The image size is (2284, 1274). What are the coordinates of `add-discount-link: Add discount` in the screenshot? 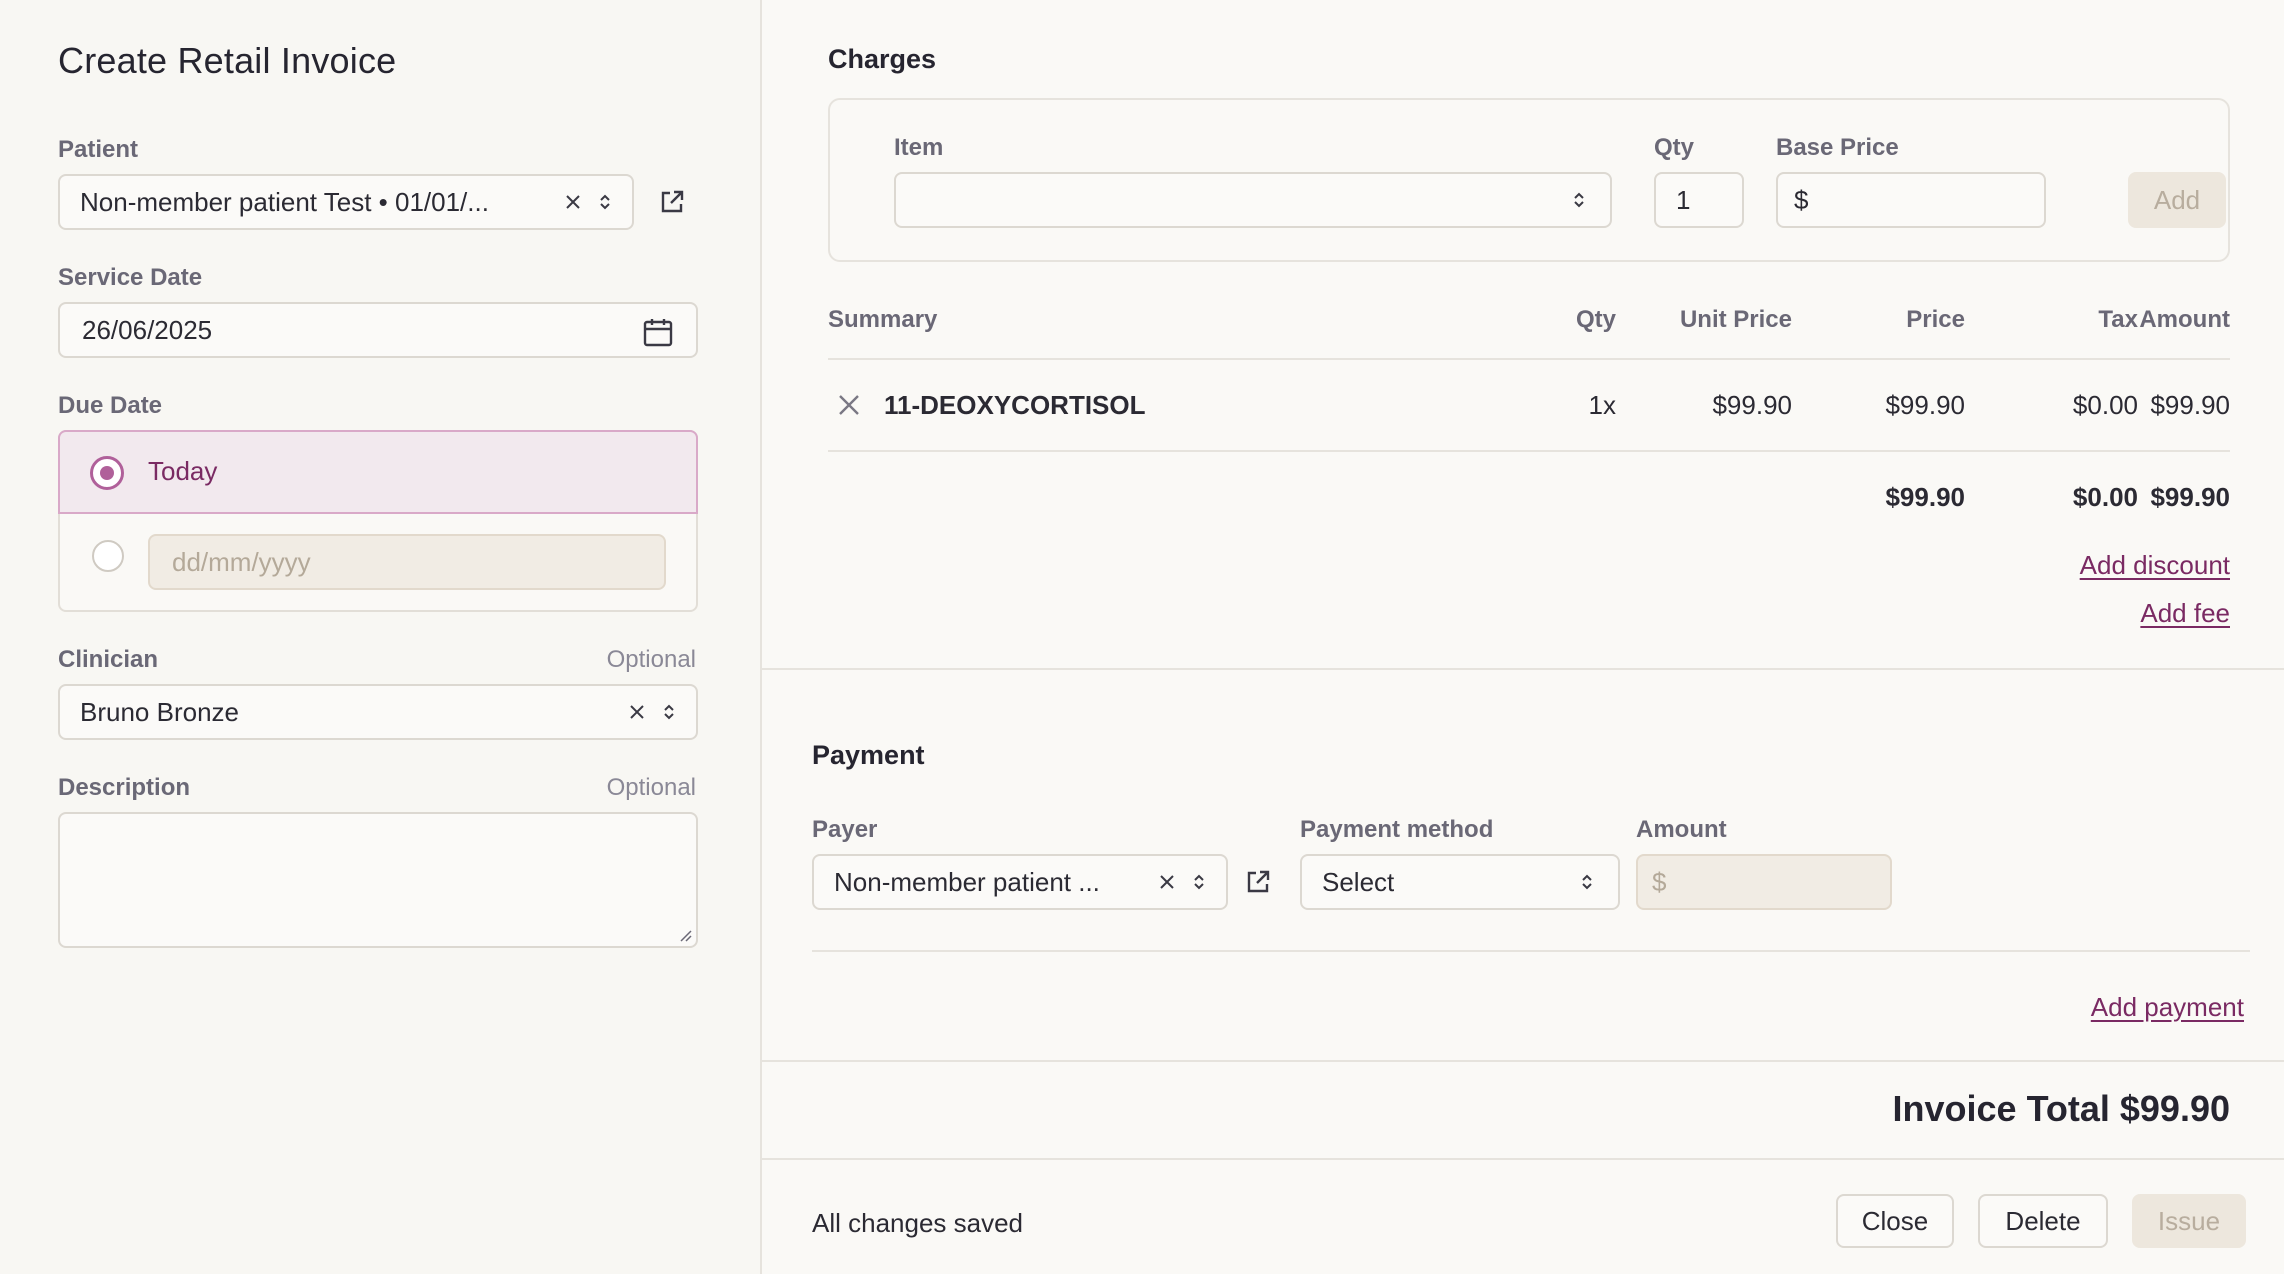 It's located at (2155, 565).